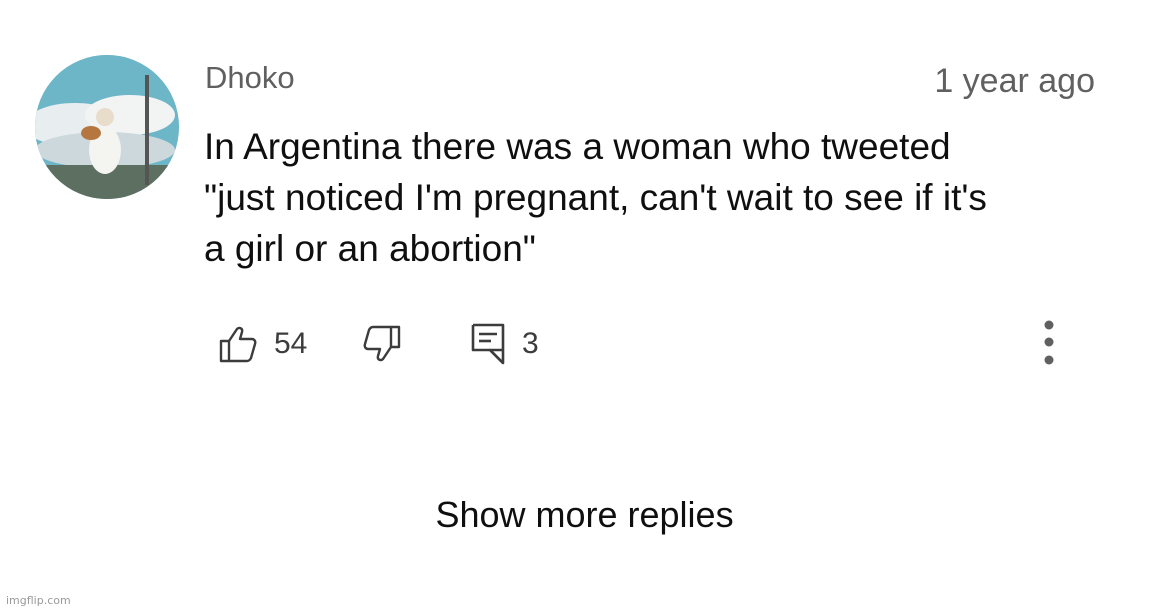 This screenshot has height=611, width=1169. What do you see at coordinates (530, 343) in the screenshot?
I see `reply-count: 3` at bounding box center [530, 343].